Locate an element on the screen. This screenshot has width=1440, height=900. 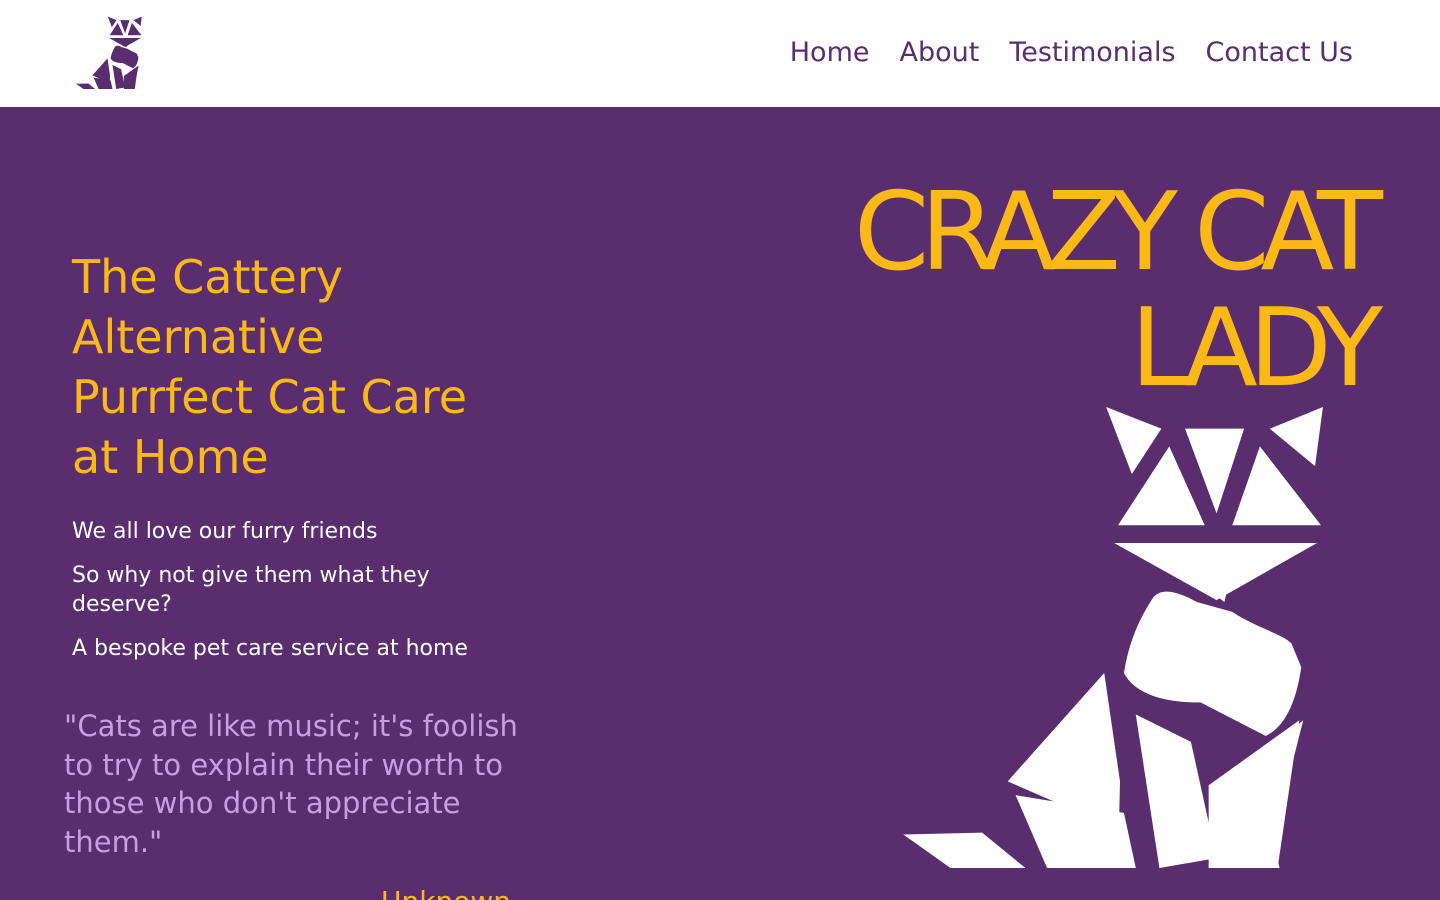
blurb-paragraph: A bespoke pet care service at home is located at coordinates (270, 648).